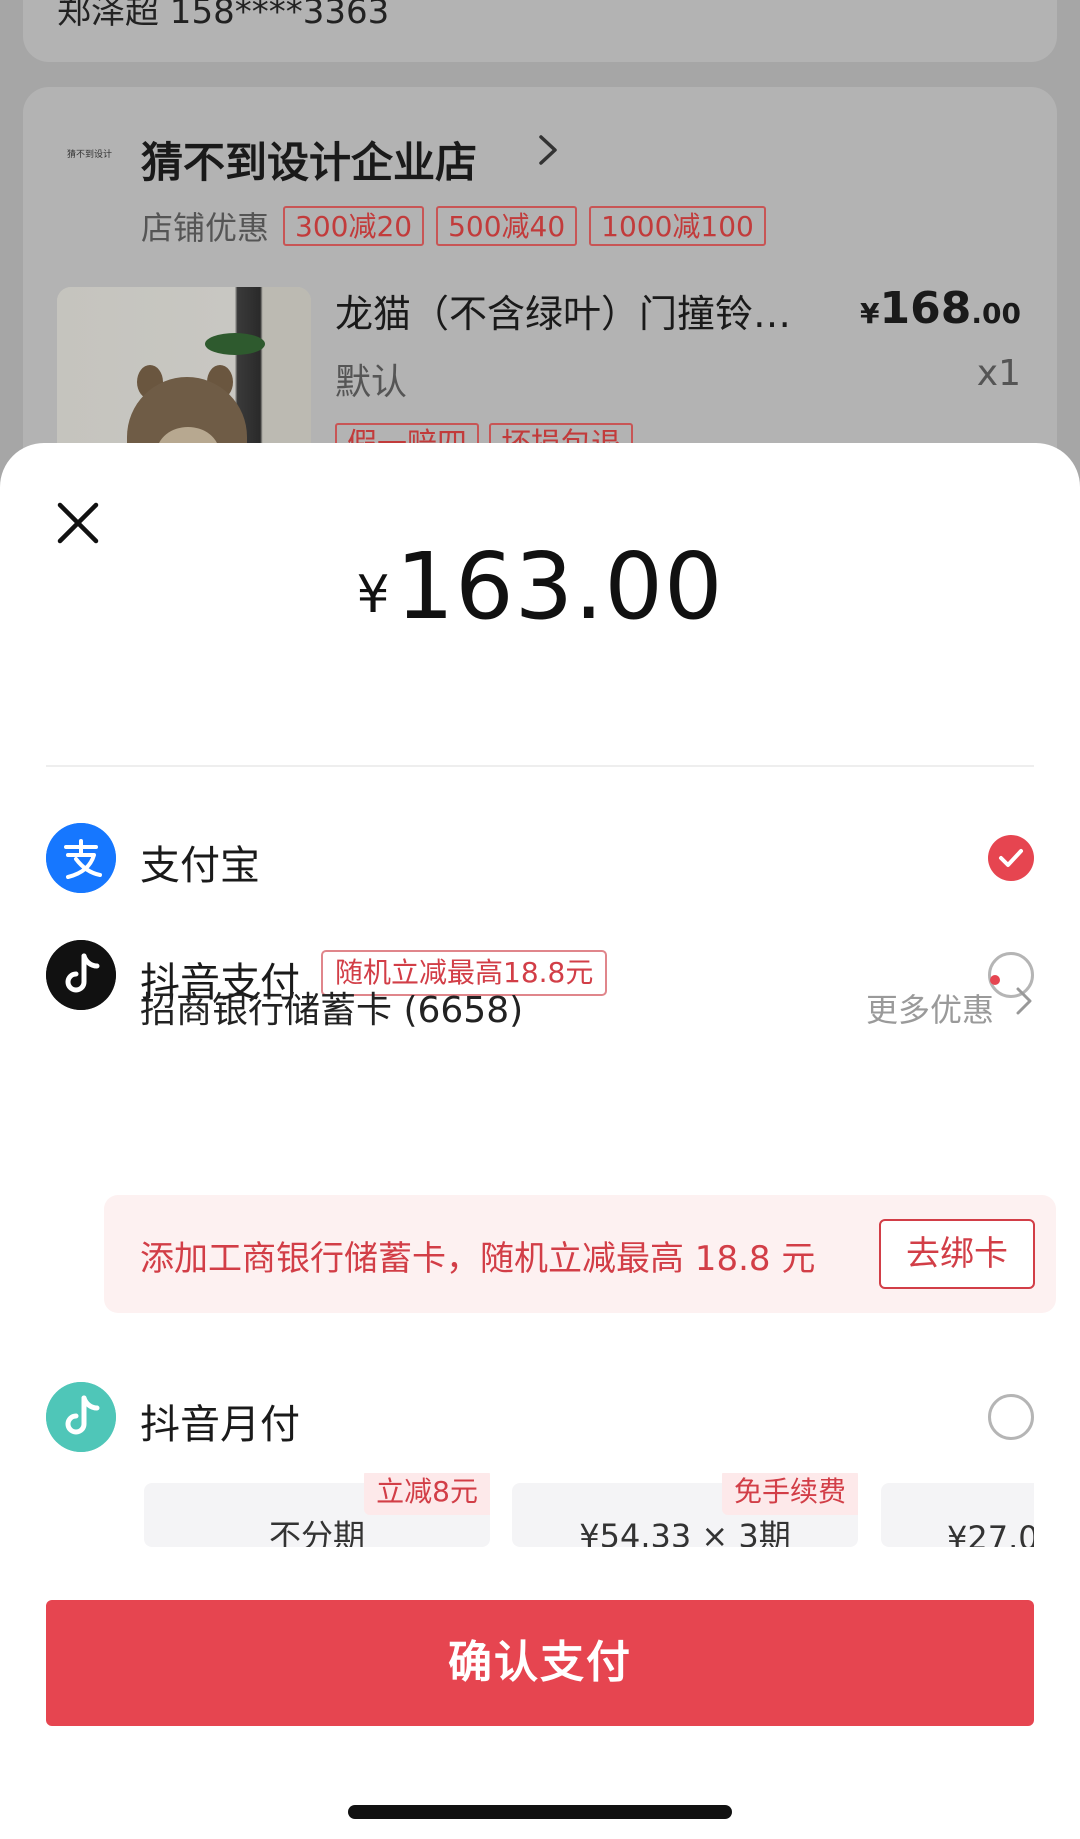 Image resolution: width=1080 pixels, height=1839 pixels. What do you see at coordinates (427, 1494) in the screenshot?
I see `installment-badge: 立减8元` at bounding box center [427, 1494].